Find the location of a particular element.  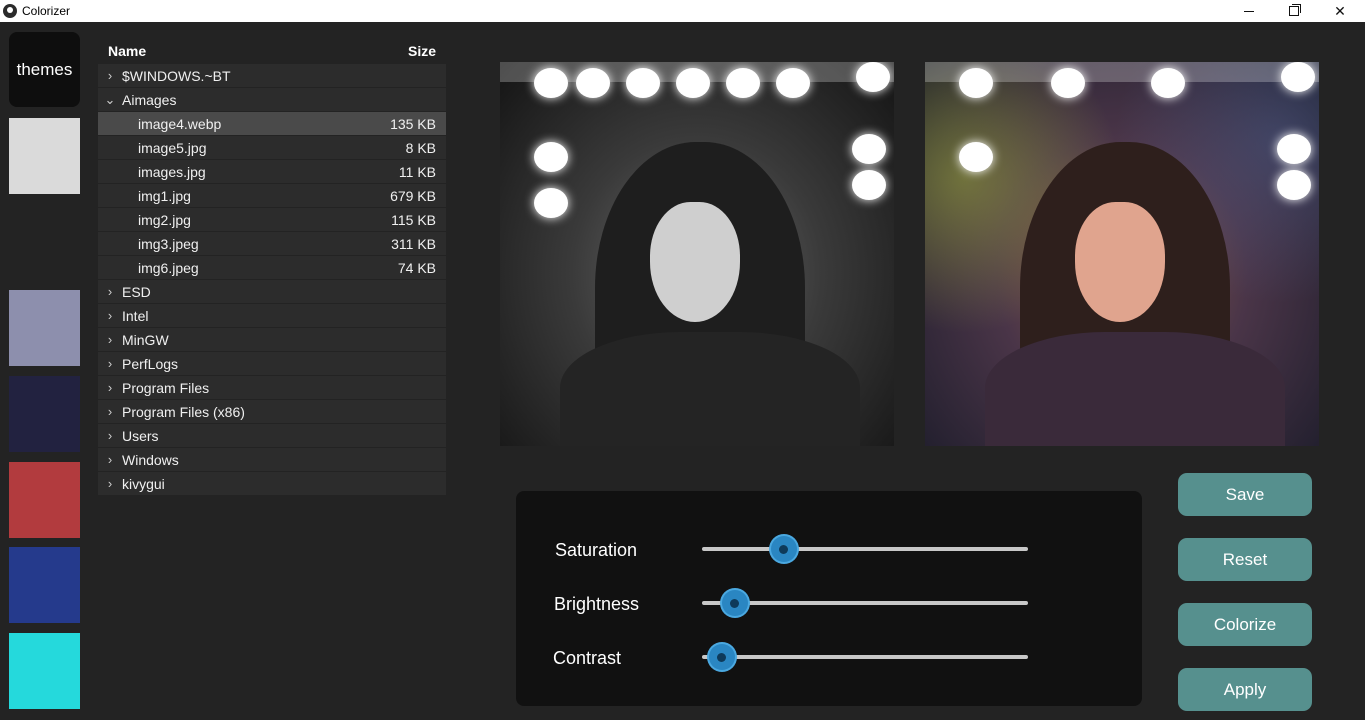

contrast-slider-track is located at coordinates (865, 657).